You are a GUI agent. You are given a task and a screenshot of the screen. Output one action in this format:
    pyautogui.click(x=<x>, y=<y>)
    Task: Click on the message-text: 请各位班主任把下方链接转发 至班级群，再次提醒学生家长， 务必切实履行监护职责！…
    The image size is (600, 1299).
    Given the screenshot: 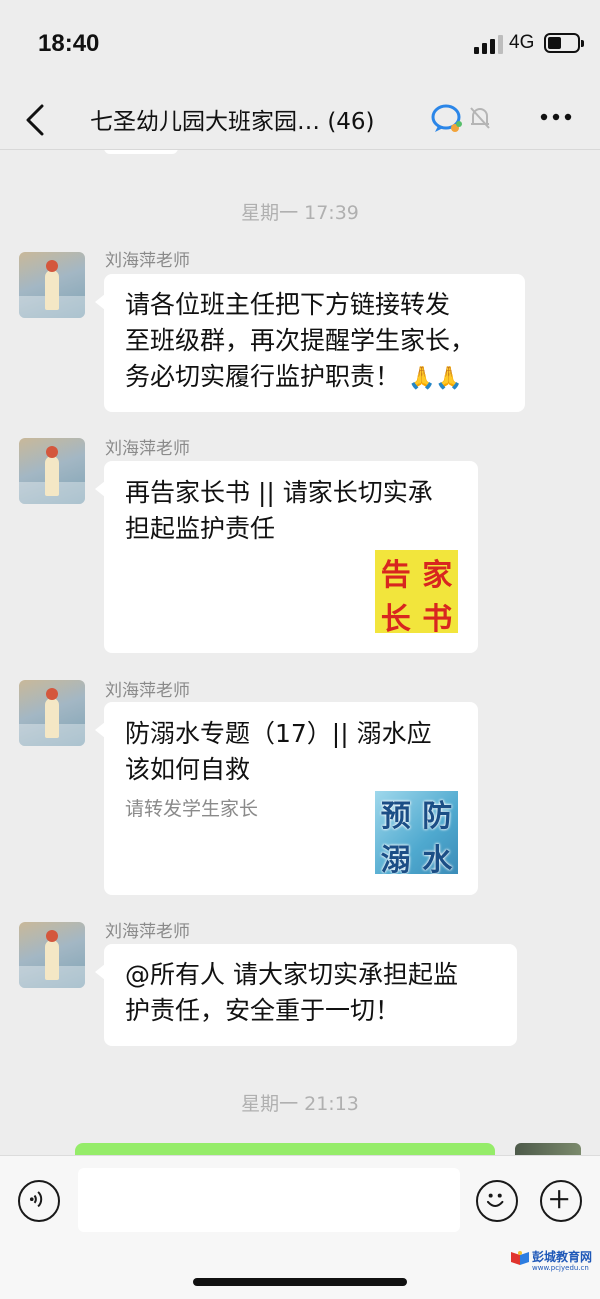 What is the action you would take?
    pyautogui.click(x=300, y=342)
    